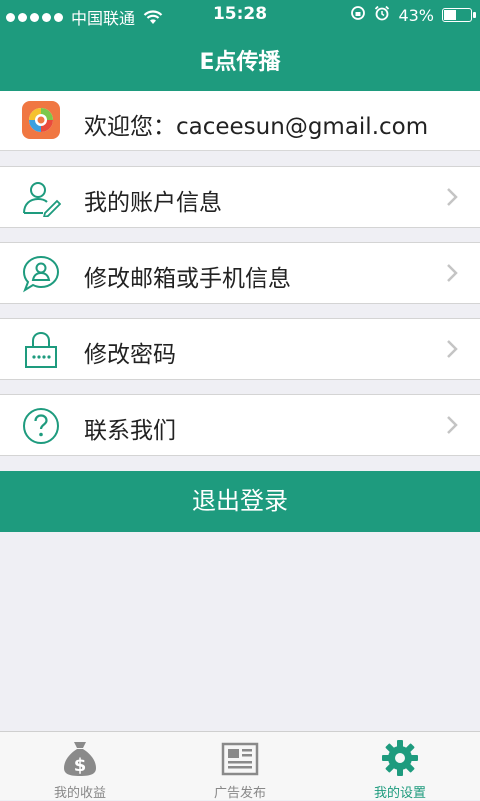 This screenshot has width=480, height=801. I want to click on tab-bar: $ 我的收益 广告发布 我的设置, so click(240, 766).